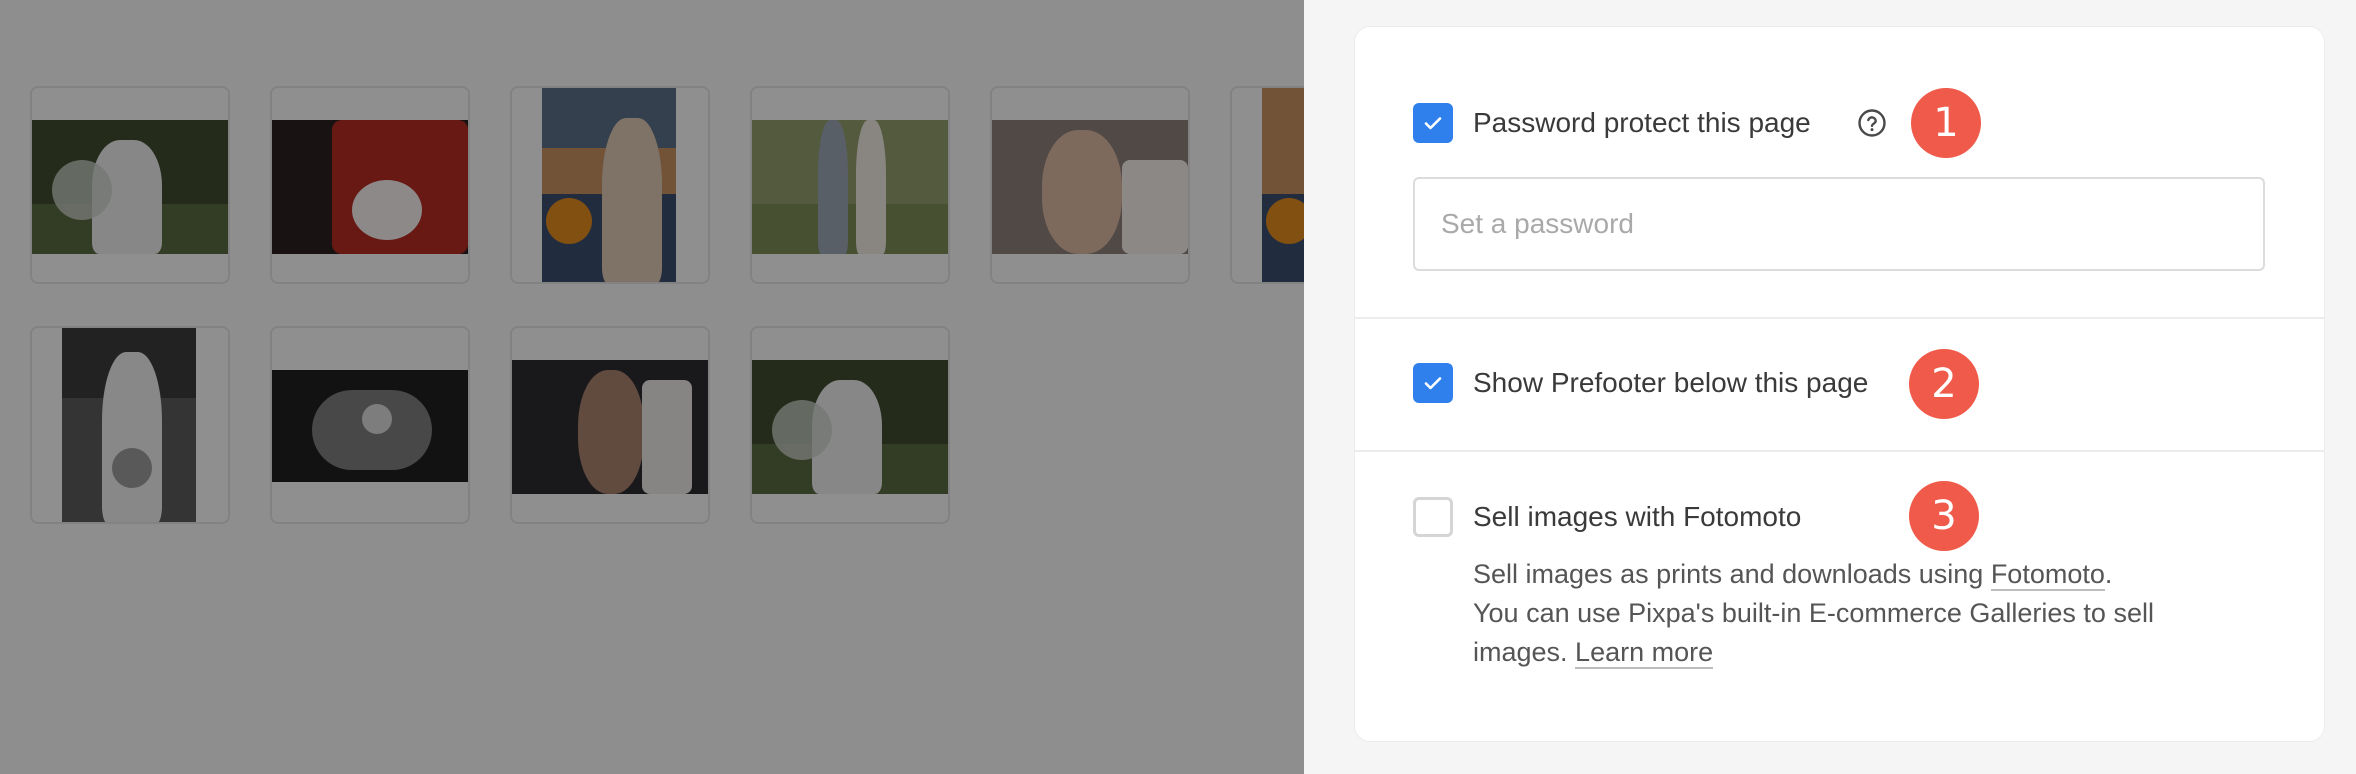 The width and height of the screenshot is (2356, 774). I want to click on password-protect-checkbox, so click(1433, 123).